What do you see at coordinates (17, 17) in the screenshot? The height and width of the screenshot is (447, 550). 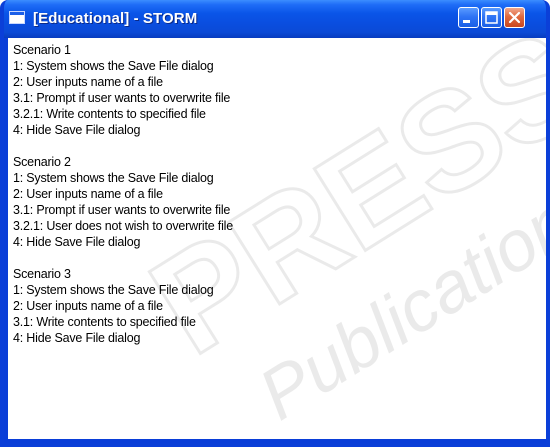 I see `window-icon` at bounding box center [17, 17].